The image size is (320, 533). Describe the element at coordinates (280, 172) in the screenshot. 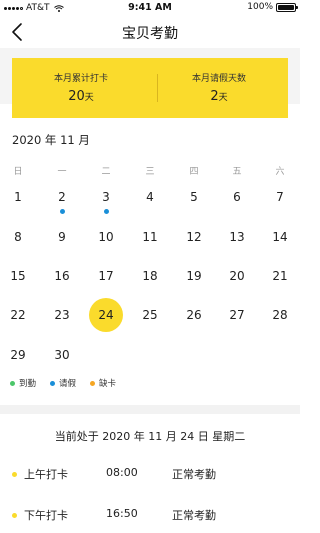

I see `weekday-label: 六` at that location.